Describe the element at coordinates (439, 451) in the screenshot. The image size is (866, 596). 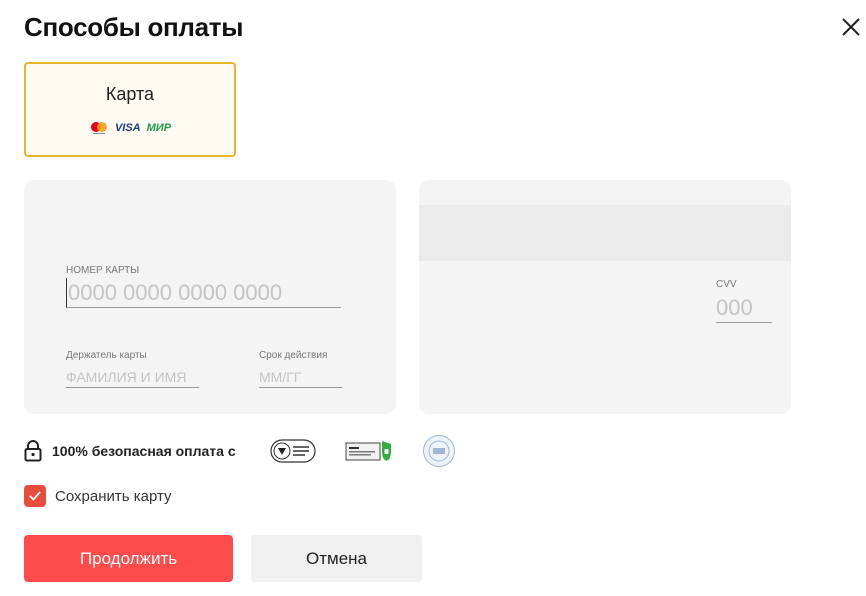
I see `pci-badge-icon` at that location.